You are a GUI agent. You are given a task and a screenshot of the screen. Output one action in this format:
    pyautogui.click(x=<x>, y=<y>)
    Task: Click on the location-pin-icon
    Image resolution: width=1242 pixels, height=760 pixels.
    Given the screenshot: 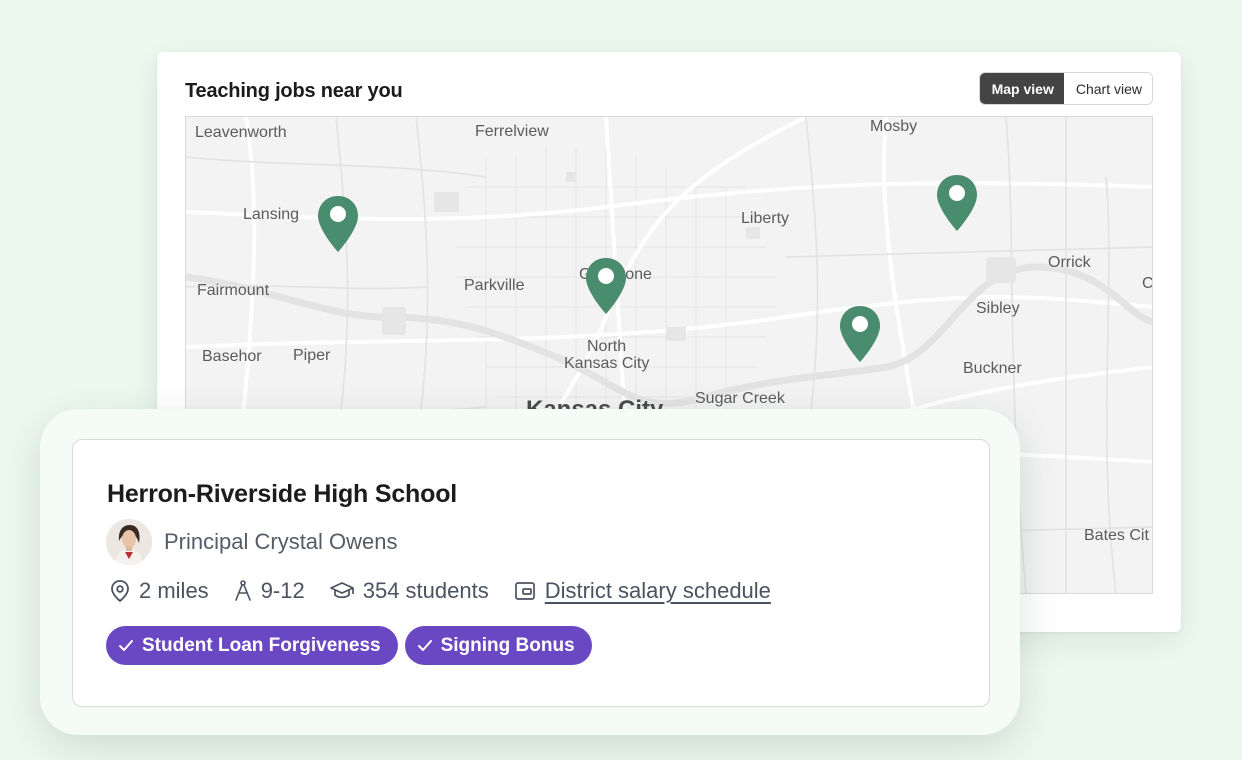 What is the action you would take?
    pyautogui.click(x=120, y=591)
    